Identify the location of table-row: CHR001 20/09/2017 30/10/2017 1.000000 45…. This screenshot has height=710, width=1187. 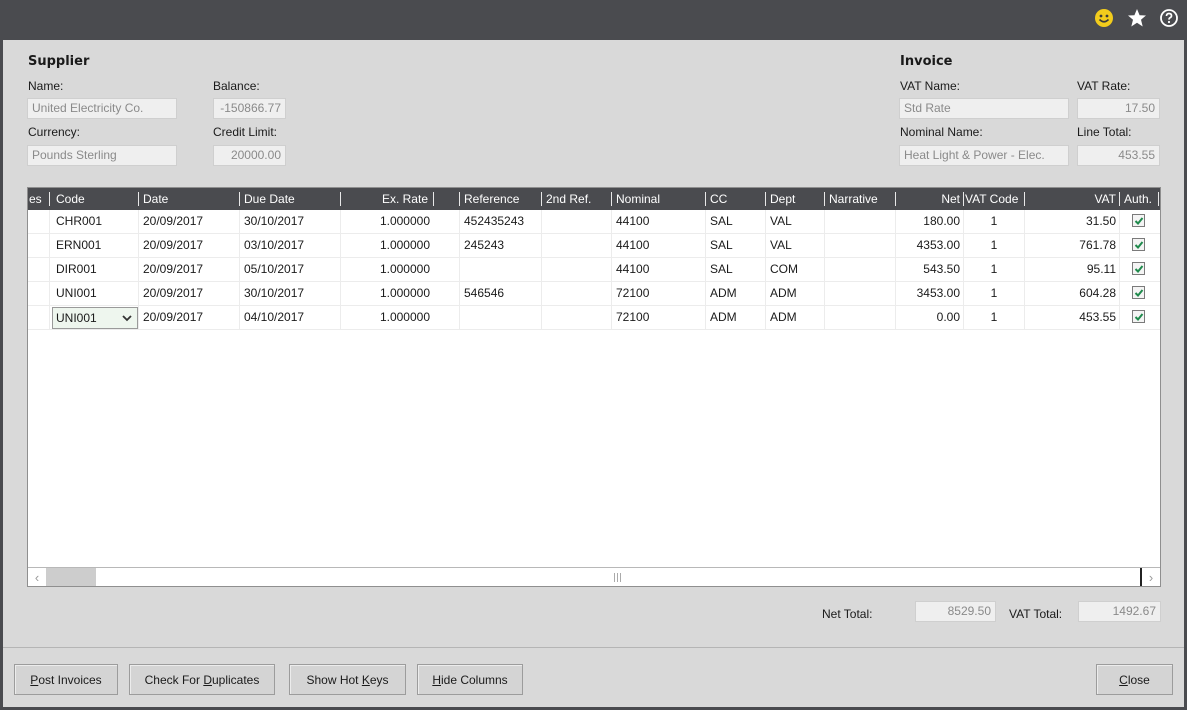
(594, 222).